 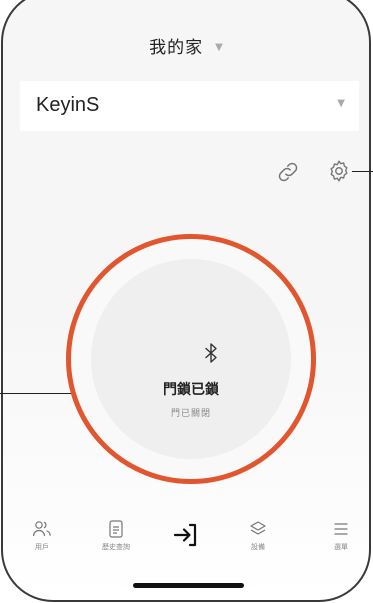 I want to click on tab-unlock, so click(x=186, y=535).